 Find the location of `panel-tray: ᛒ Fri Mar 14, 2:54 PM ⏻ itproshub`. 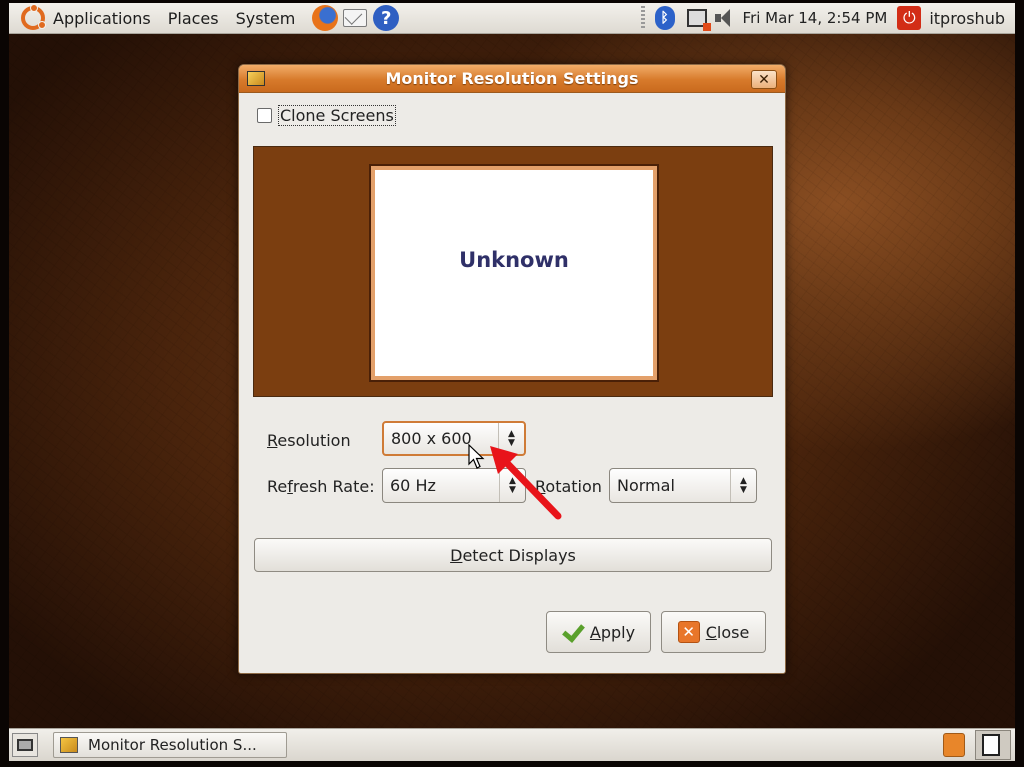

panel-tray: ᛒ Fri Mar 14, 2:54 PM ⏻ itproshub is located at coordinates (827, 18).